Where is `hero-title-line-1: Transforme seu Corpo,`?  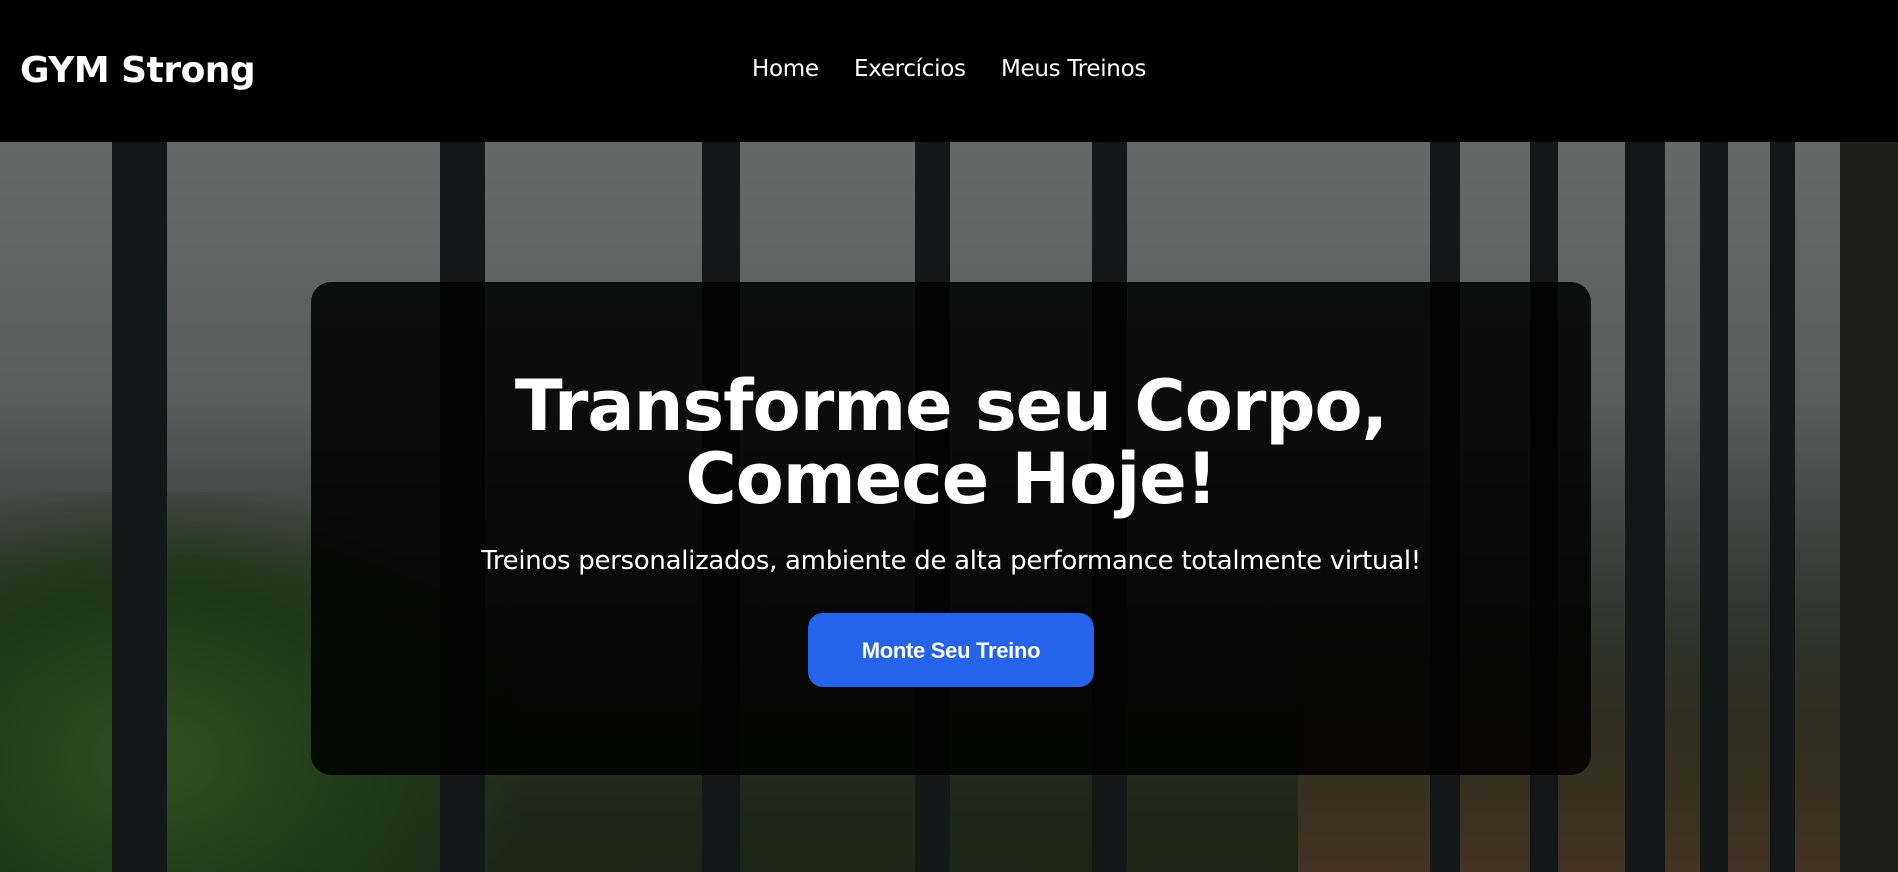
hero-title-line-1: Transforme seu Corpo, is located at coordinates (951, 406).